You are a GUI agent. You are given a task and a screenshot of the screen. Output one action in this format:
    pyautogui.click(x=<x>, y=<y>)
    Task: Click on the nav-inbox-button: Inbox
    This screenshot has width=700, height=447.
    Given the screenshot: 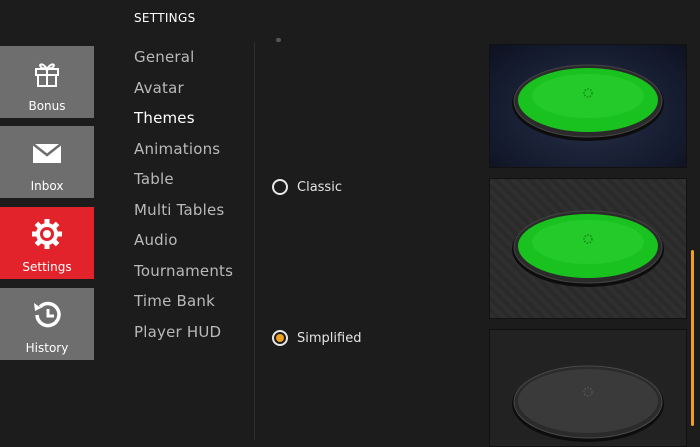 What is the action you would take?
    pyautogui.click(x=47, y=162)
    